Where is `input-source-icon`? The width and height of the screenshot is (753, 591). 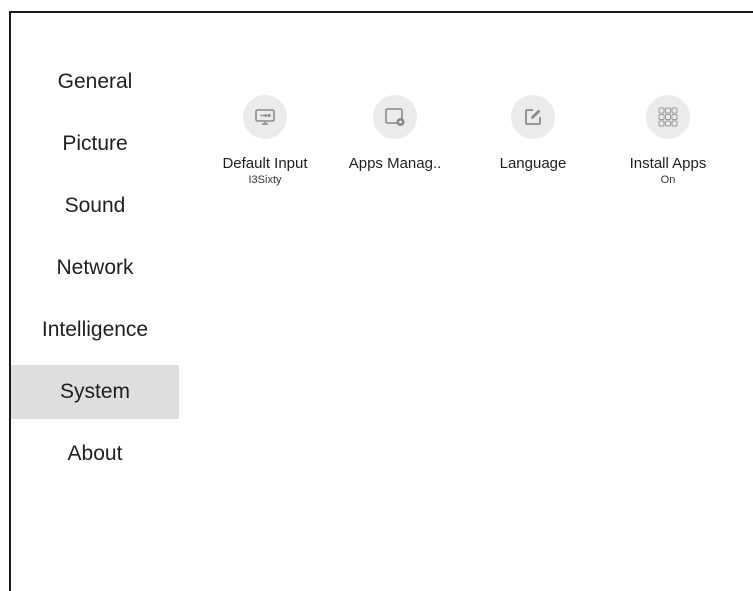
input-source-icon is located at coordinates (265, 117).